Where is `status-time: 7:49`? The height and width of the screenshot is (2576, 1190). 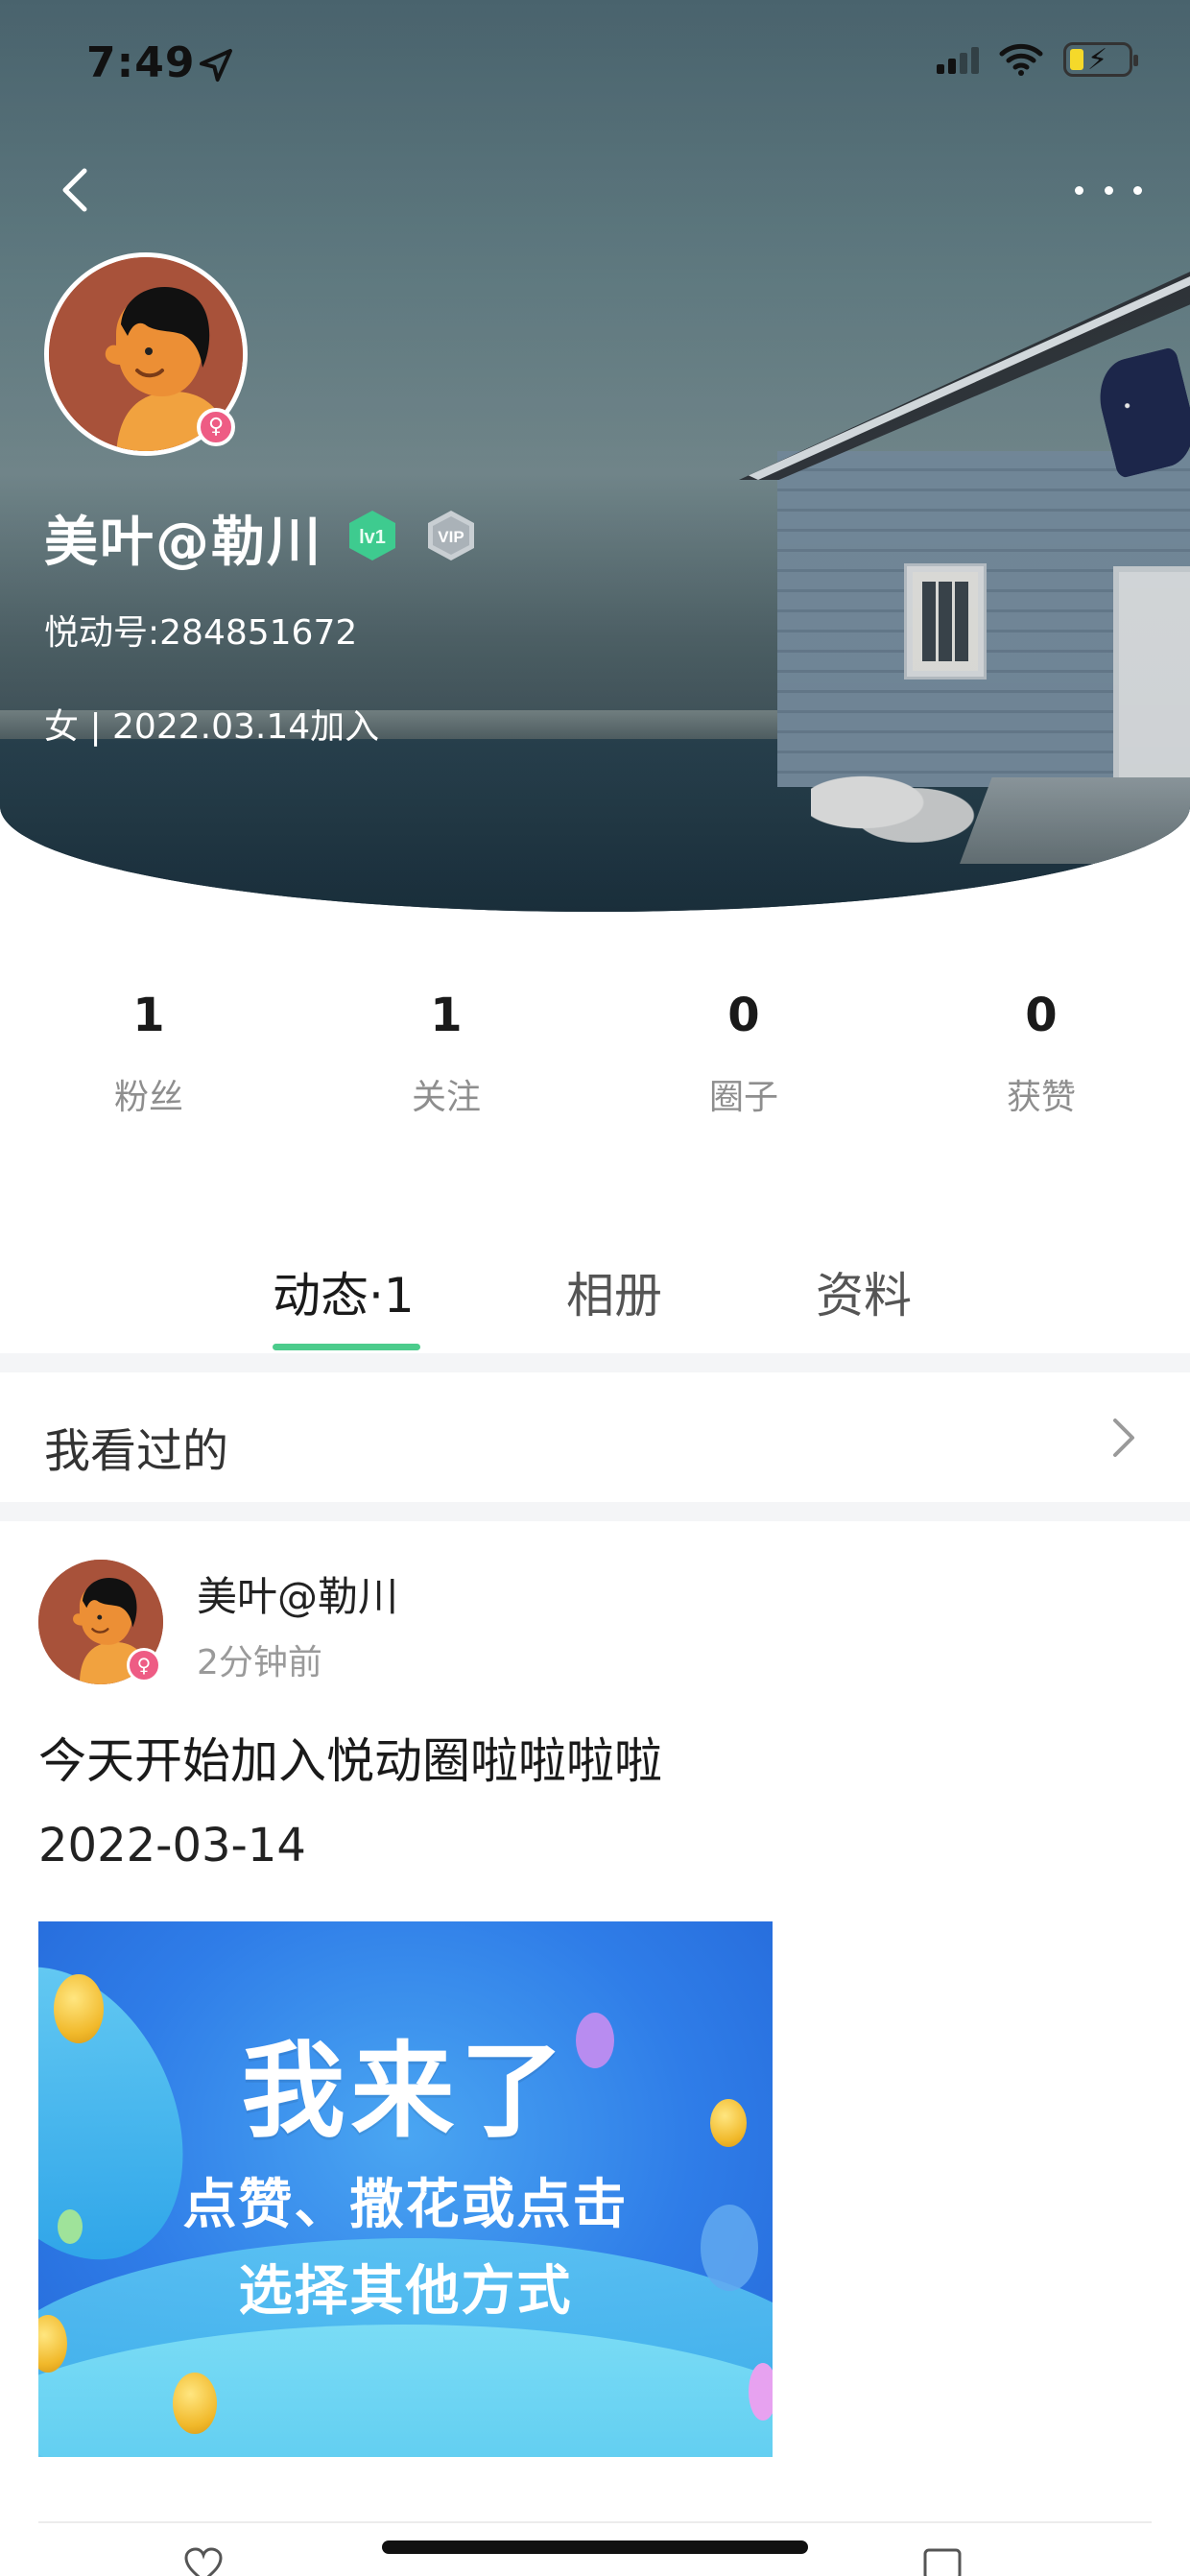 status-time: 7:49 is located at coordinates (141, 62).